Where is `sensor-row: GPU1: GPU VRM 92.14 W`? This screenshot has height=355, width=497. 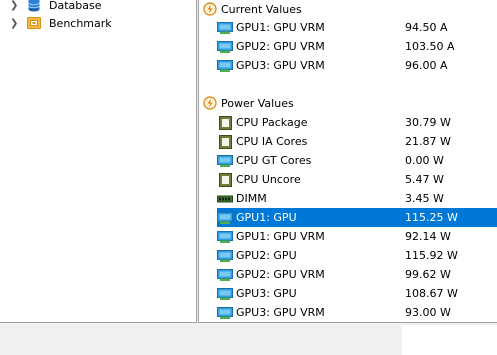 sensor-row: GPU1: GPU VRM 92.14 W is located at coordinates (357, 236).